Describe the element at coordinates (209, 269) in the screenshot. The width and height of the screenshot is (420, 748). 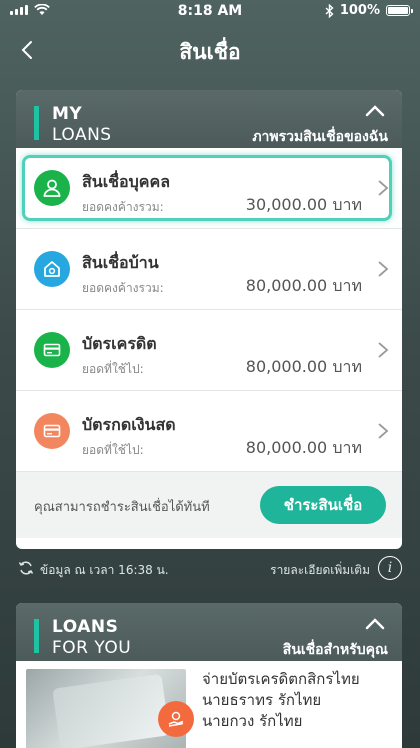
I see `loan-row-home: สินเชื่อบ้าน ยอดคงค้างรวม: 80,000.00 บาท` at that location.